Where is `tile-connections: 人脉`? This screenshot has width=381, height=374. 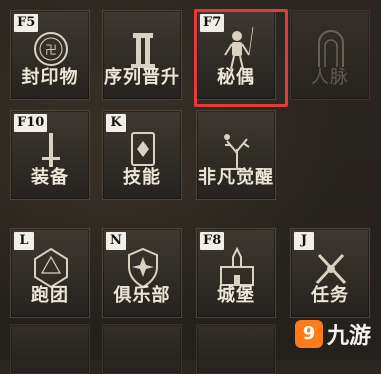 tile-connections: 人脉 is located at coordinates (330, 55).